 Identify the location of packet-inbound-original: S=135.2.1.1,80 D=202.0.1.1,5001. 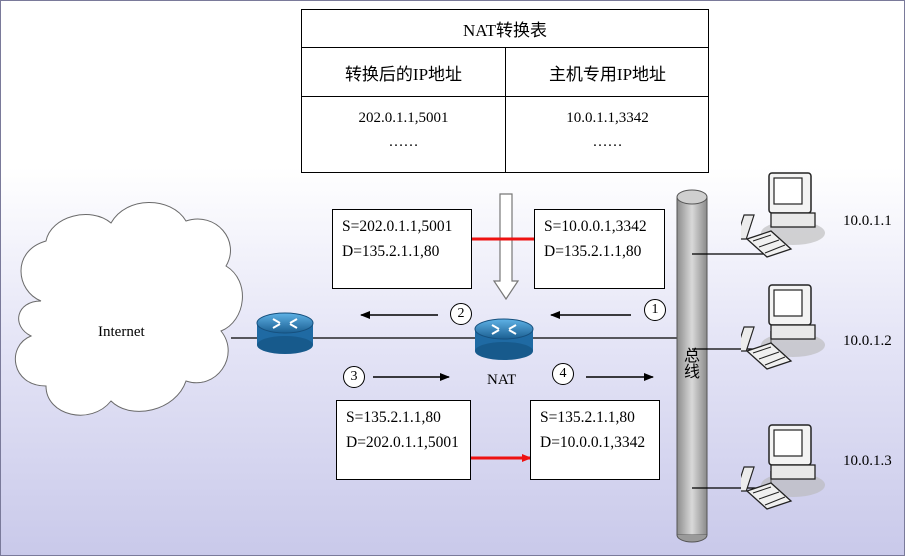
(403, 440).